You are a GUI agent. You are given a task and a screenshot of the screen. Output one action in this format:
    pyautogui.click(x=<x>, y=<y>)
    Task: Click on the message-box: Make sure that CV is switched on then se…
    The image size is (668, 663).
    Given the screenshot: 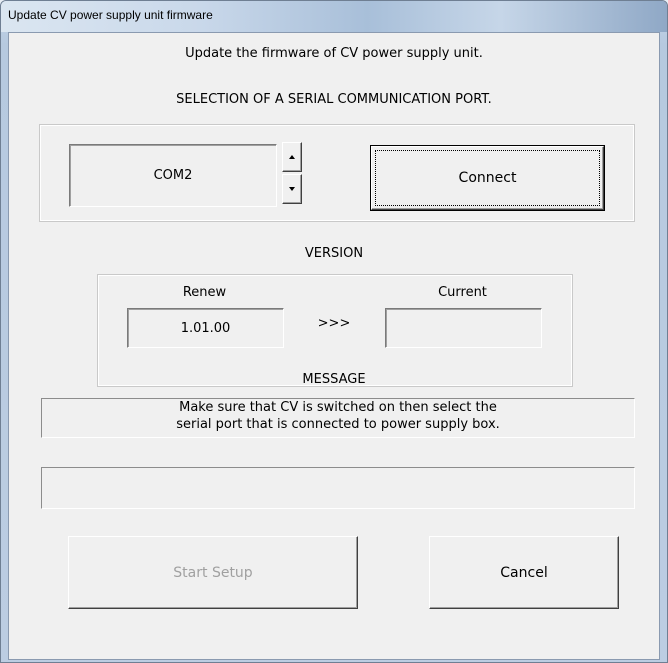 What is the action you would take?
    pyautogui.click(x=338, y=418)
    